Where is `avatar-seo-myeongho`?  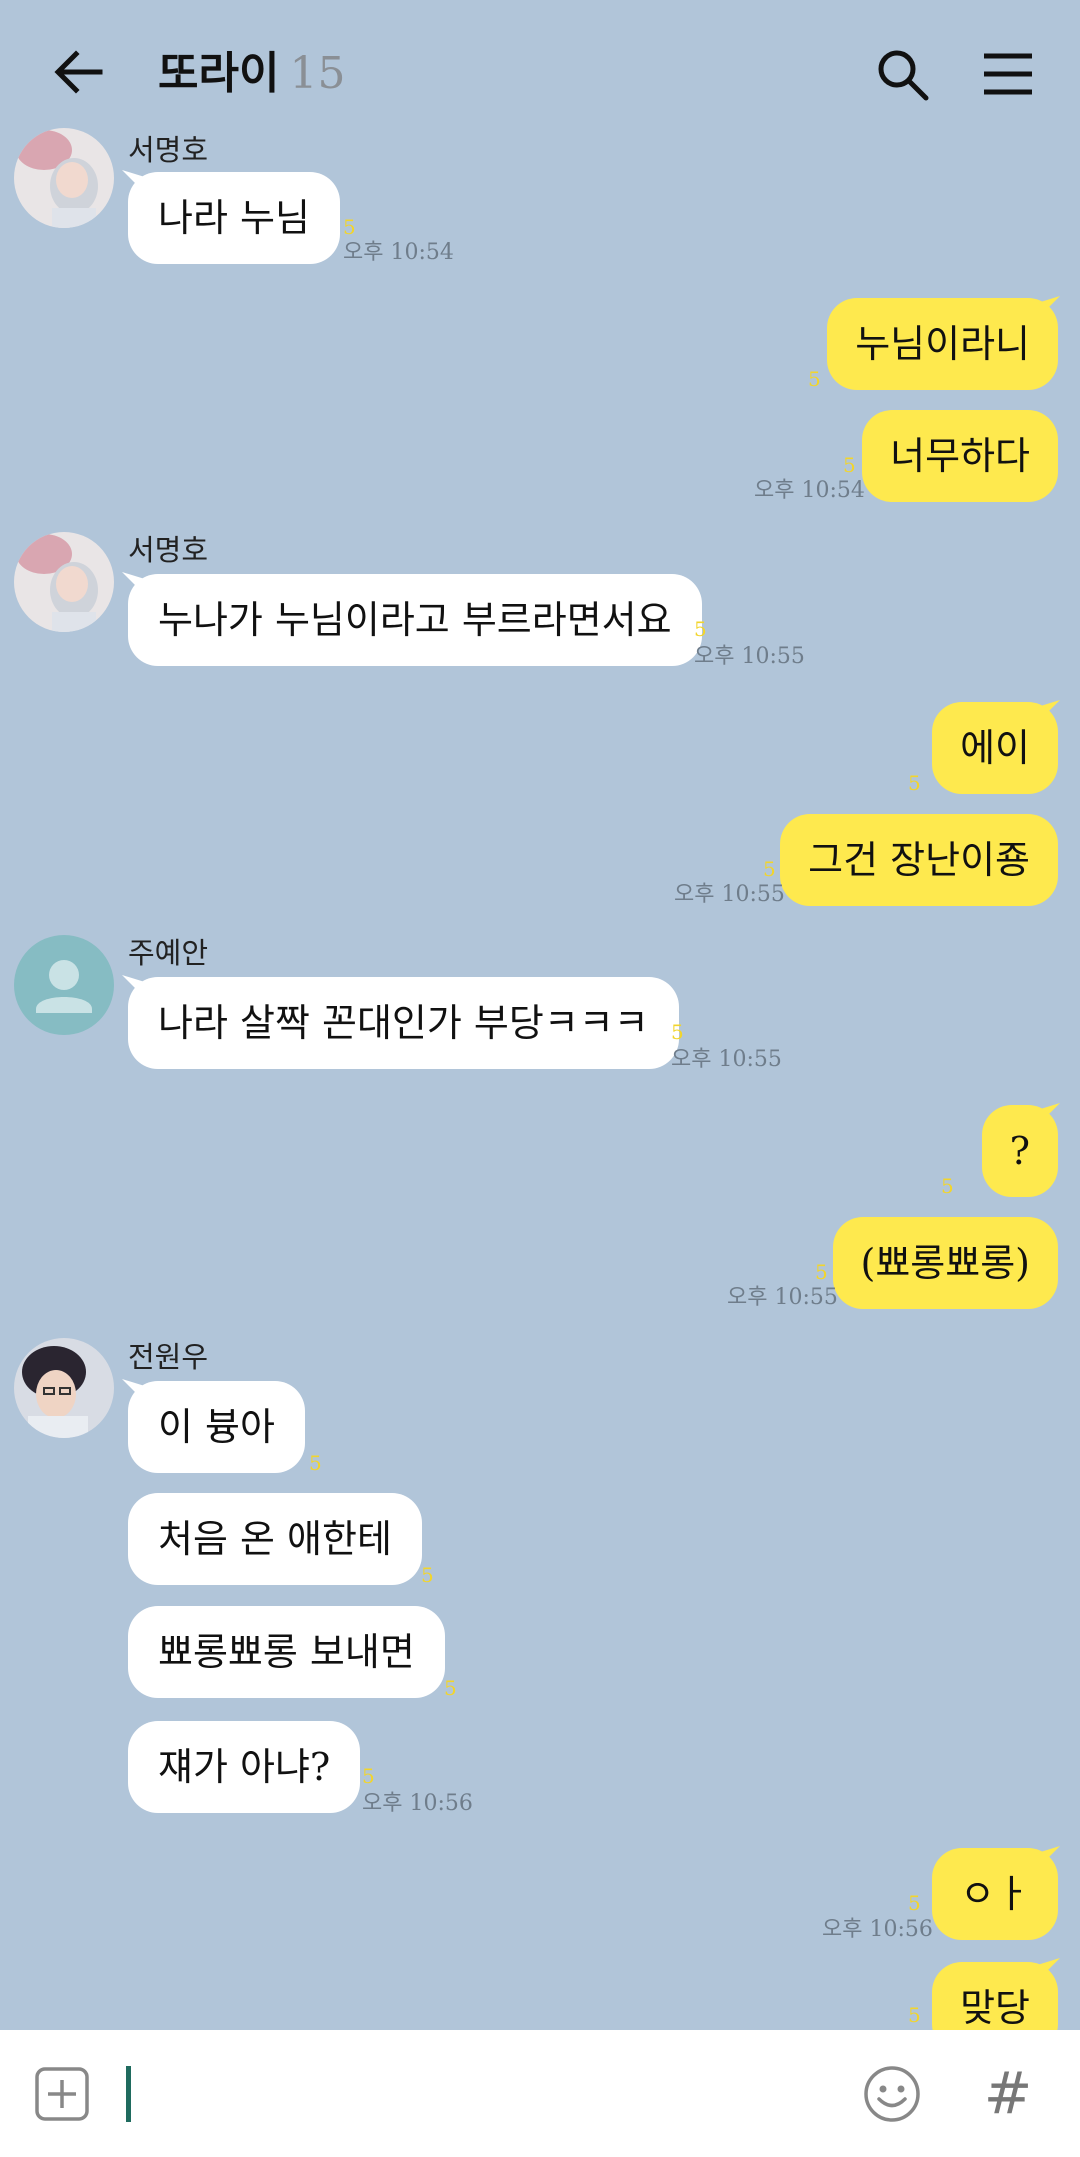
avatar-seo-myeongho is located at coordinates (64, 582).